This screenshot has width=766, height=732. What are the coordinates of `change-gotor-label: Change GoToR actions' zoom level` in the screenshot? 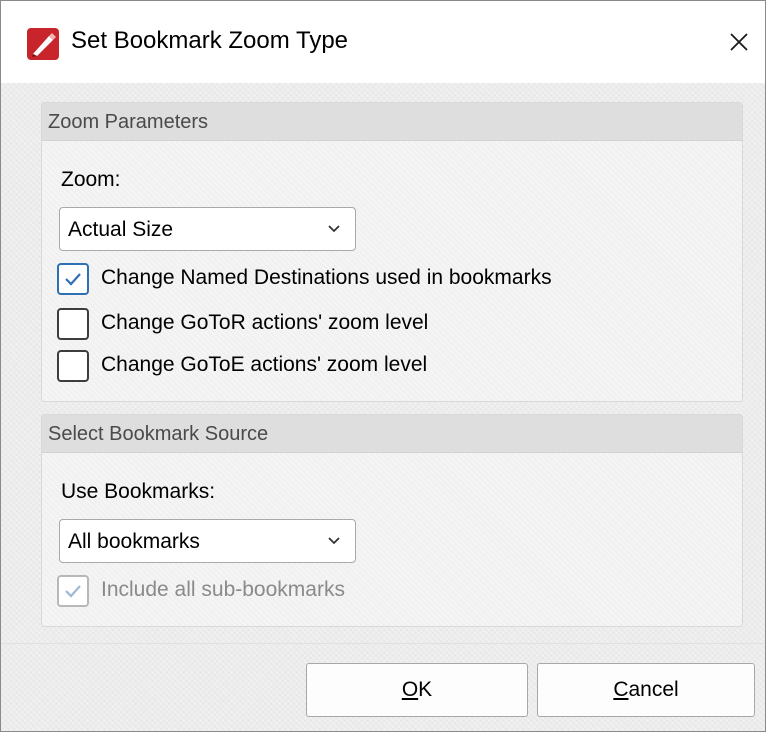 It's located at (265, 322).